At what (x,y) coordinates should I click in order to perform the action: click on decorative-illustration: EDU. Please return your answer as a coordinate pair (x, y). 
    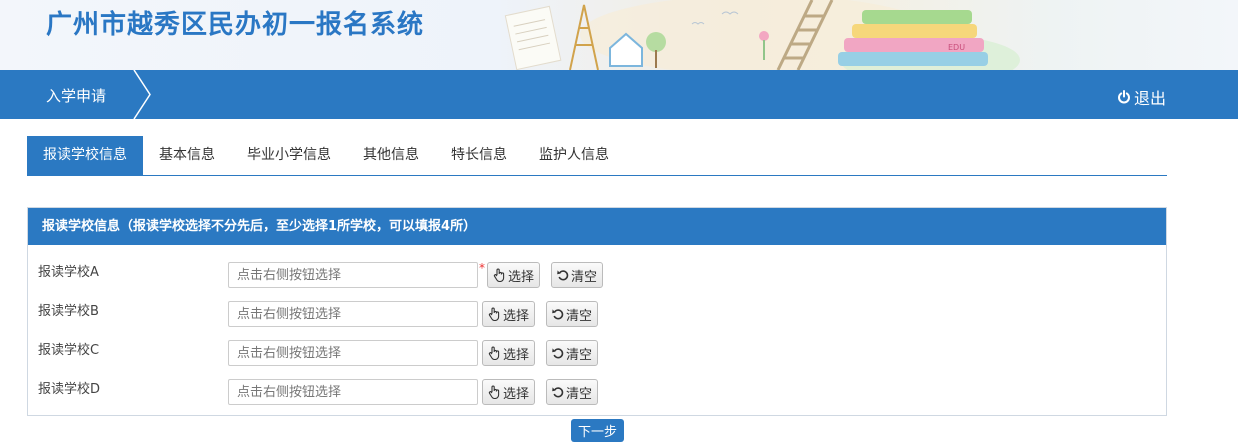
    Looking at the image, I should click on (762, 35).